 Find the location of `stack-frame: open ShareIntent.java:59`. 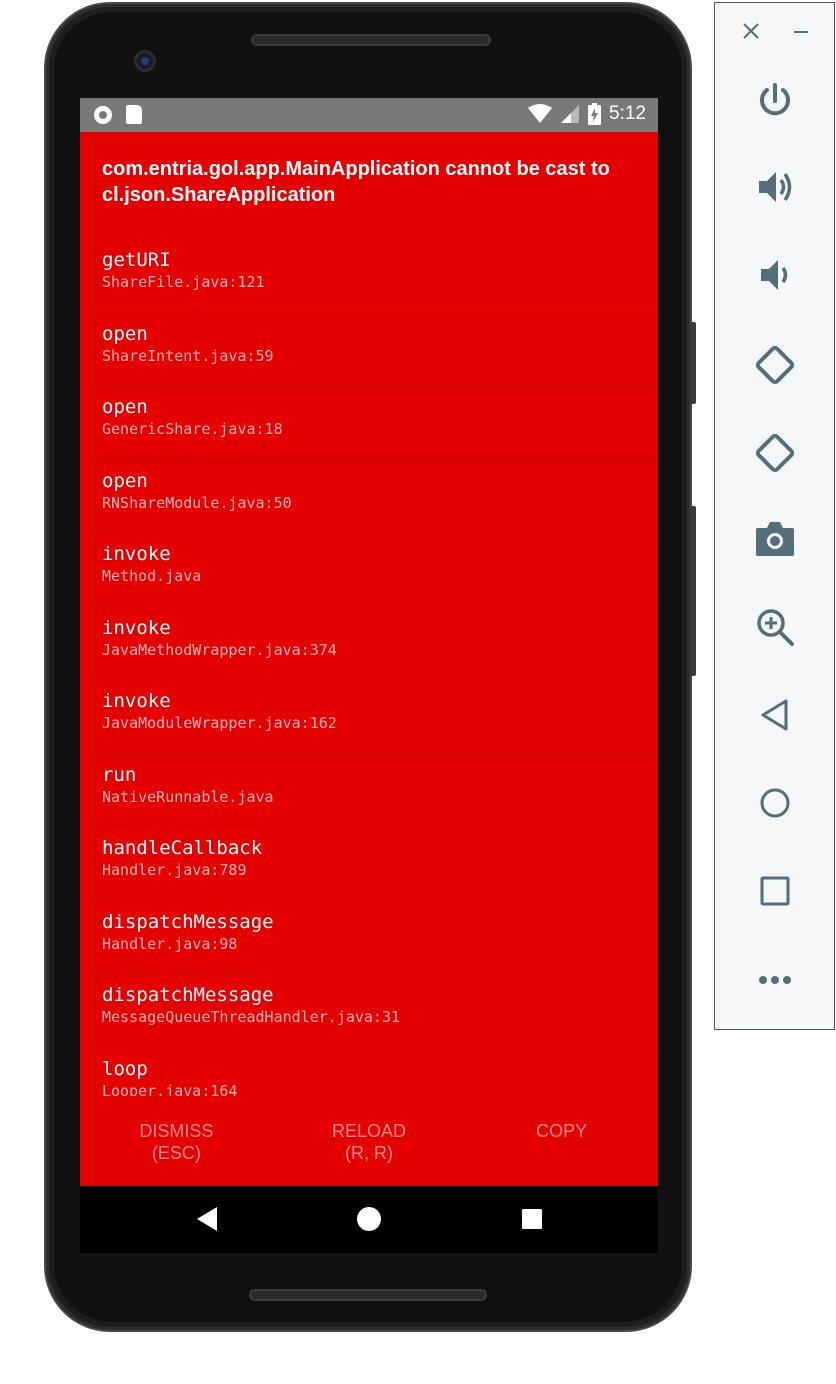

stack-frame: open ShareIntent.java:59 is located at coordinates (369, 348).